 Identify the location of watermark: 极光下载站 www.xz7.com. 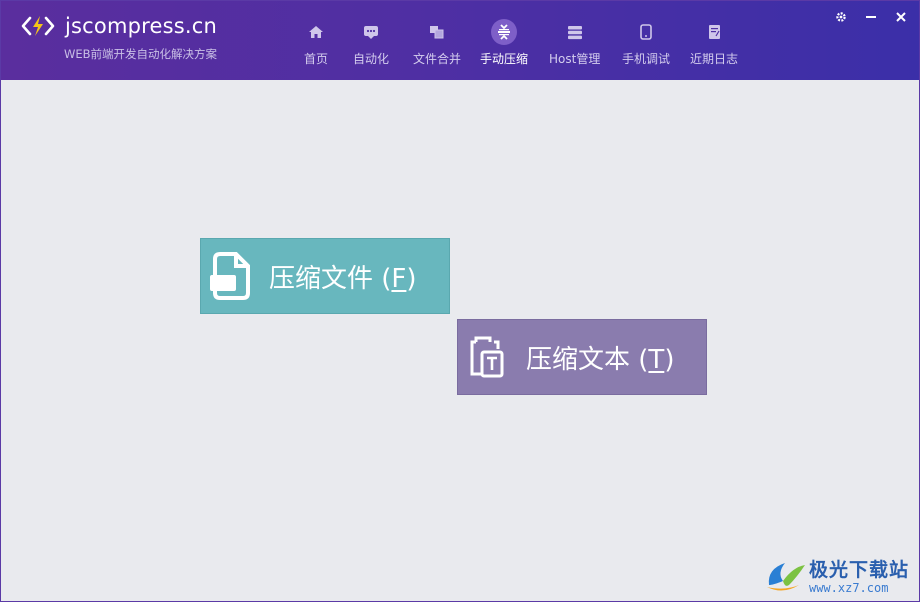
(836, 575).